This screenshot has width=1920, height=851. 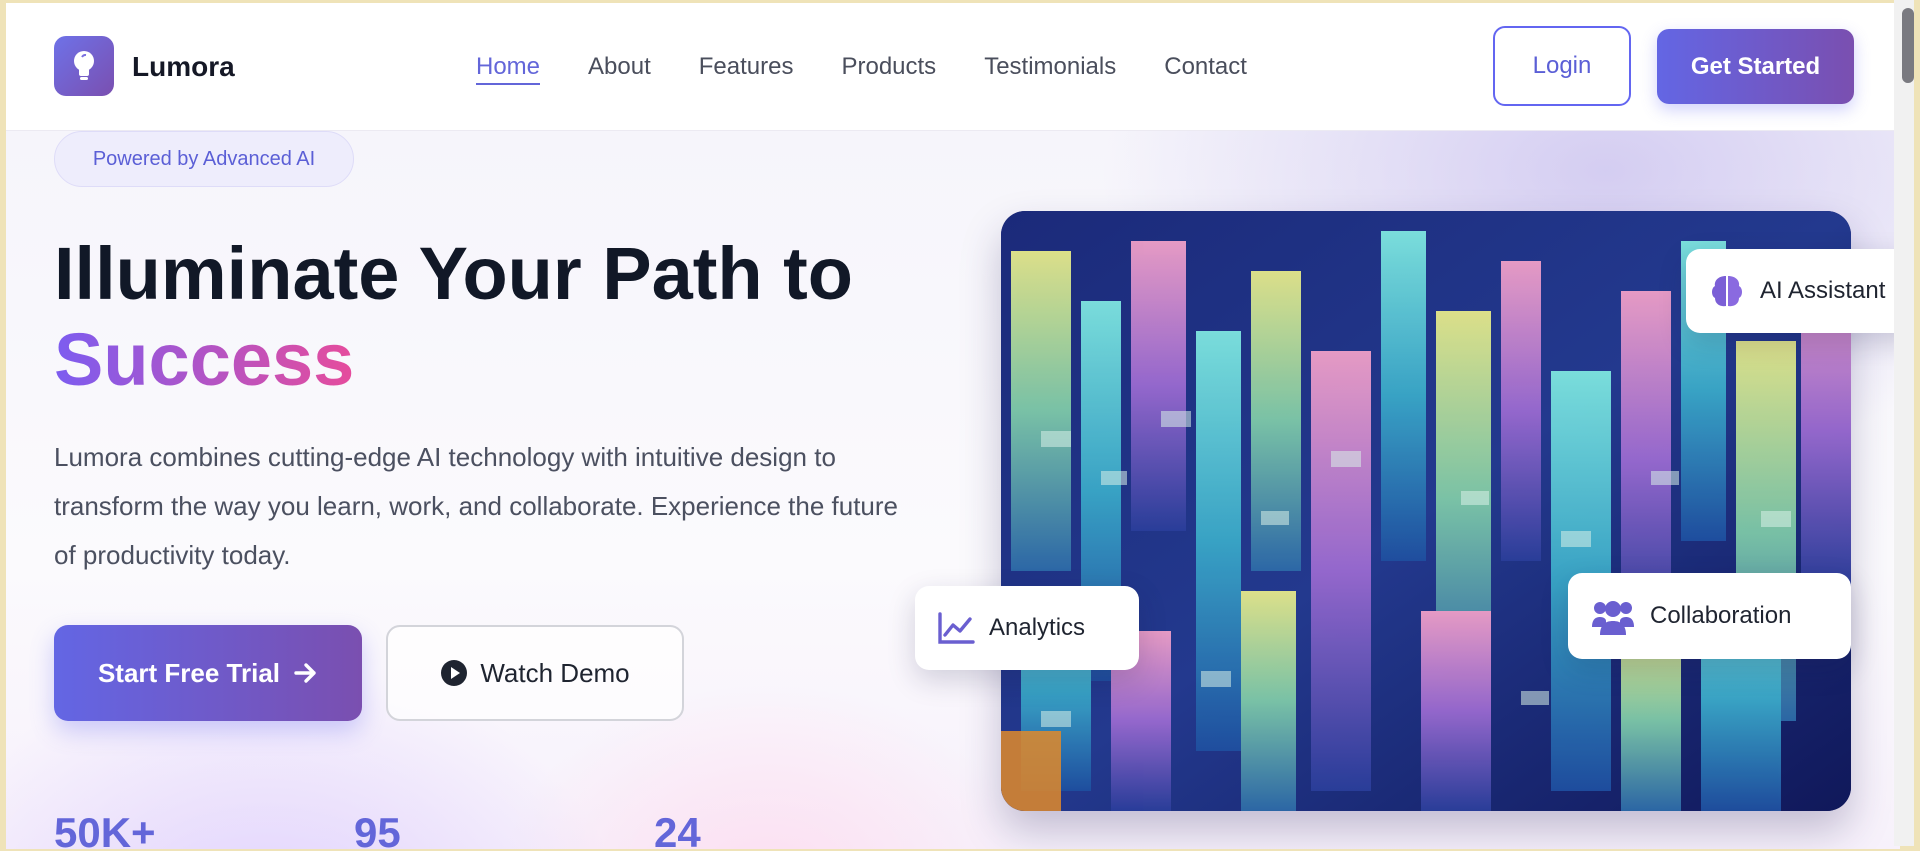 What do you see at coordinates (1904, 423) in the screenshot?
I see `scrollbar` at bounding box center [1904, 423].